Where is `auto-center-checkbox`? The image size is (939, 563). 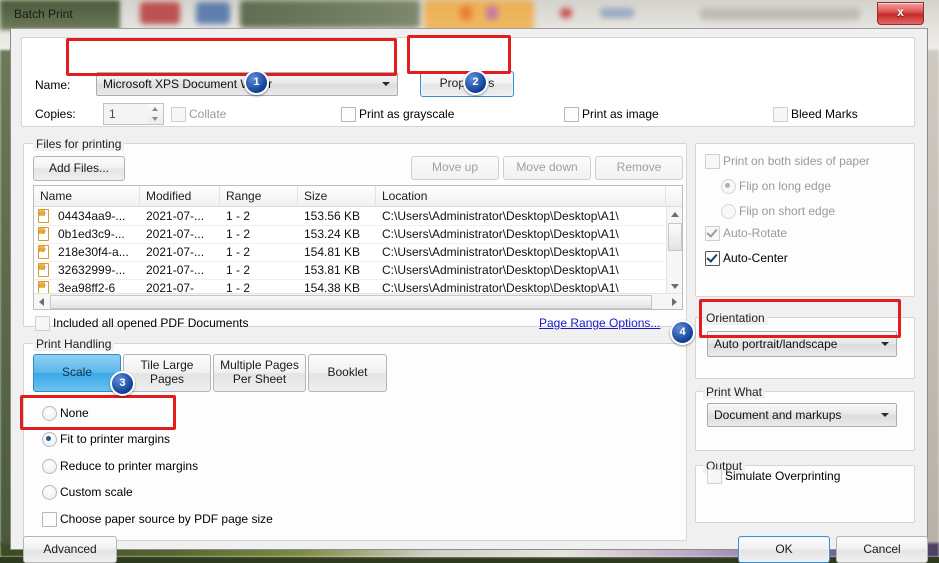
auto-center-checkbox is located at coordinates (712, 258).